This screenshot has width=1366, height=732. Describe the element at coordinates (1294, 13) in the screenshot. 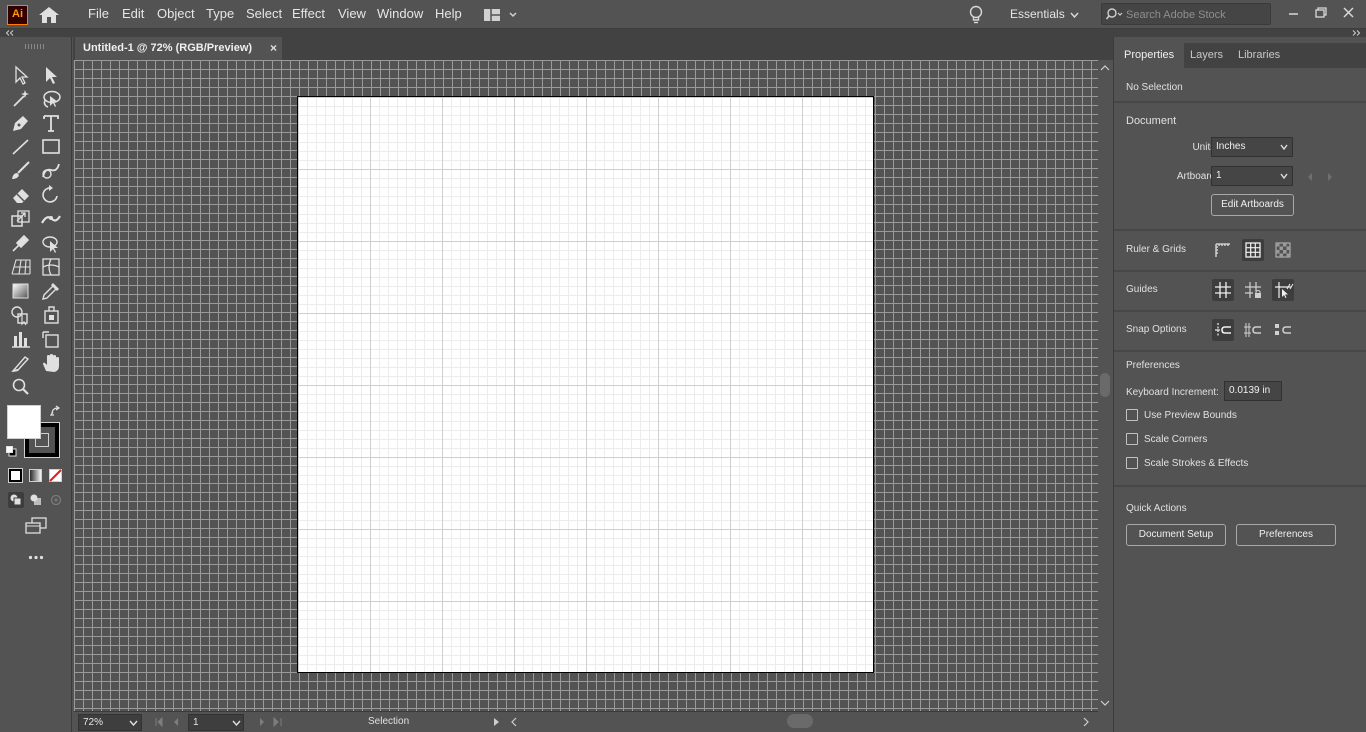

I see `minimize-button` at that location.